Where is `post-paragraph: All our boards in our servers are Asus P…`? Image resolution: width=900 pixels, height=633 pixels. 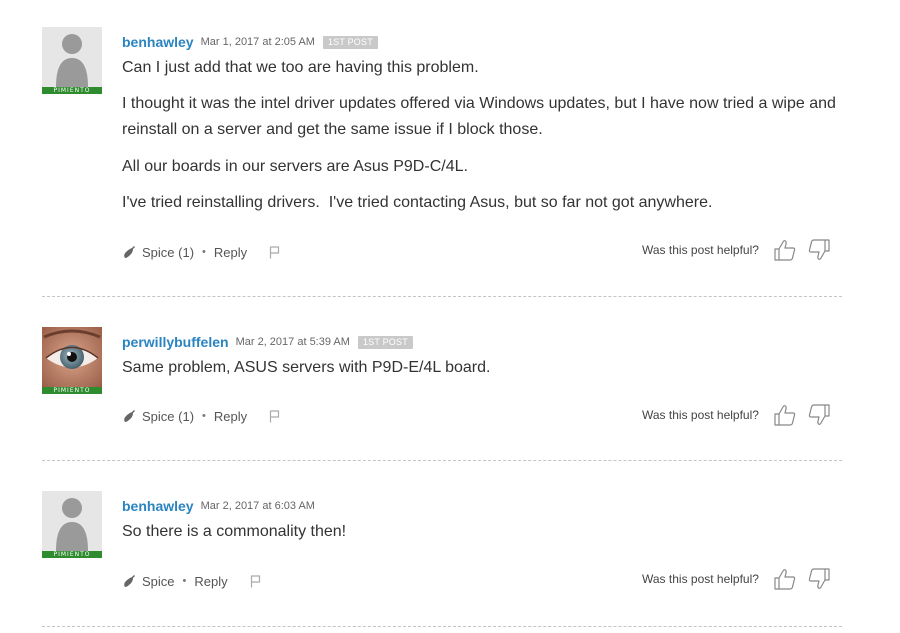 post-paragraph: All our boards in our servers are Asus P… is located at coordinates (295, 166).